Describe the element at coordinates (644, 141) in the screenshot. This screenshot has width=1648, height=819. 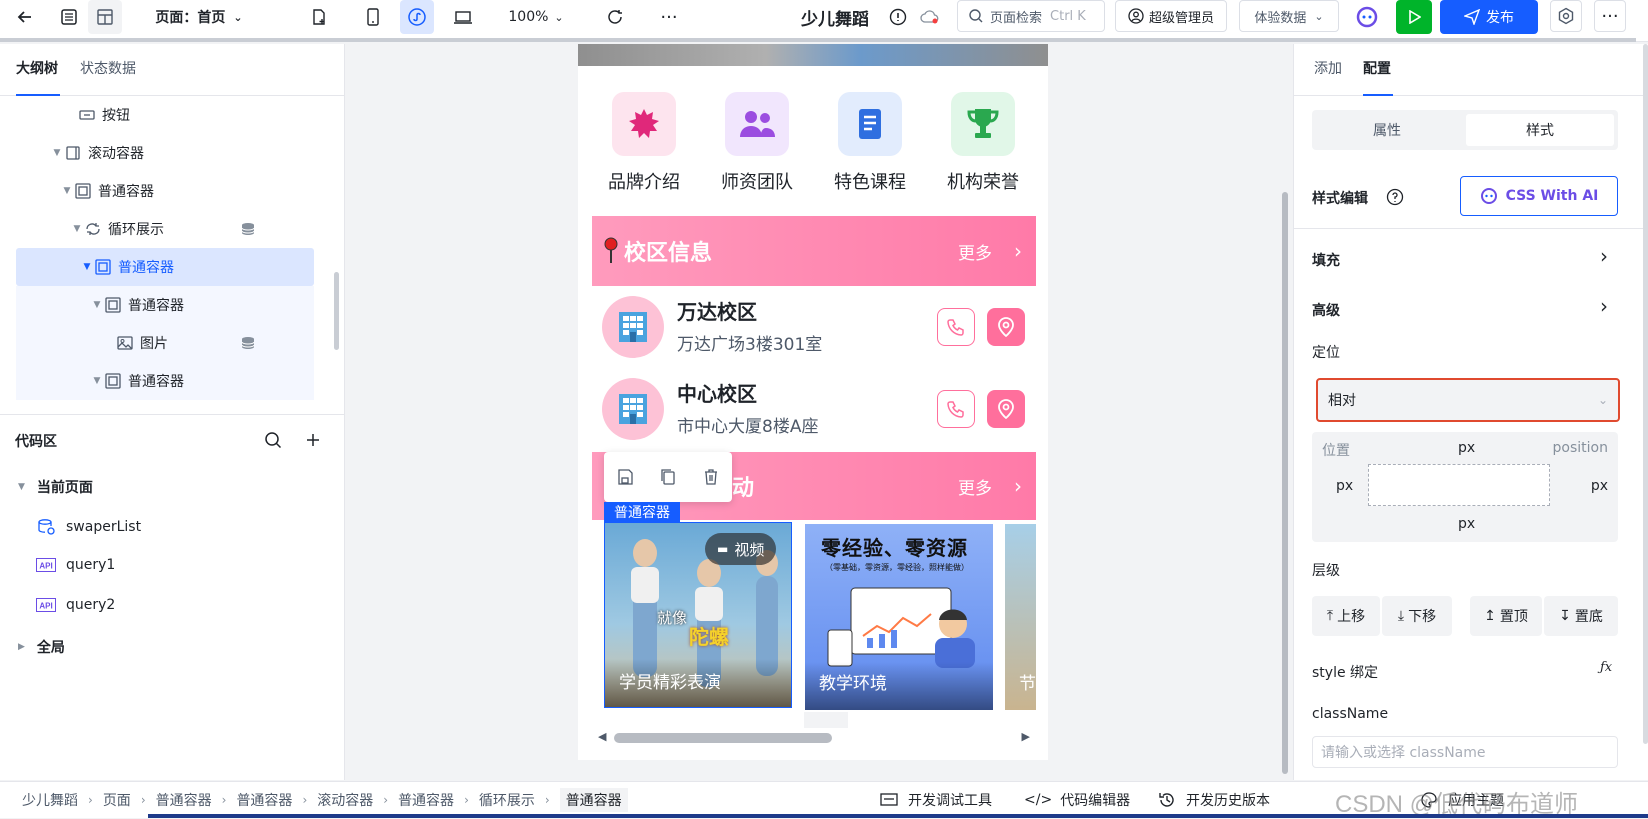
I see `icon-card-brand: 品牌介绍` at that location.